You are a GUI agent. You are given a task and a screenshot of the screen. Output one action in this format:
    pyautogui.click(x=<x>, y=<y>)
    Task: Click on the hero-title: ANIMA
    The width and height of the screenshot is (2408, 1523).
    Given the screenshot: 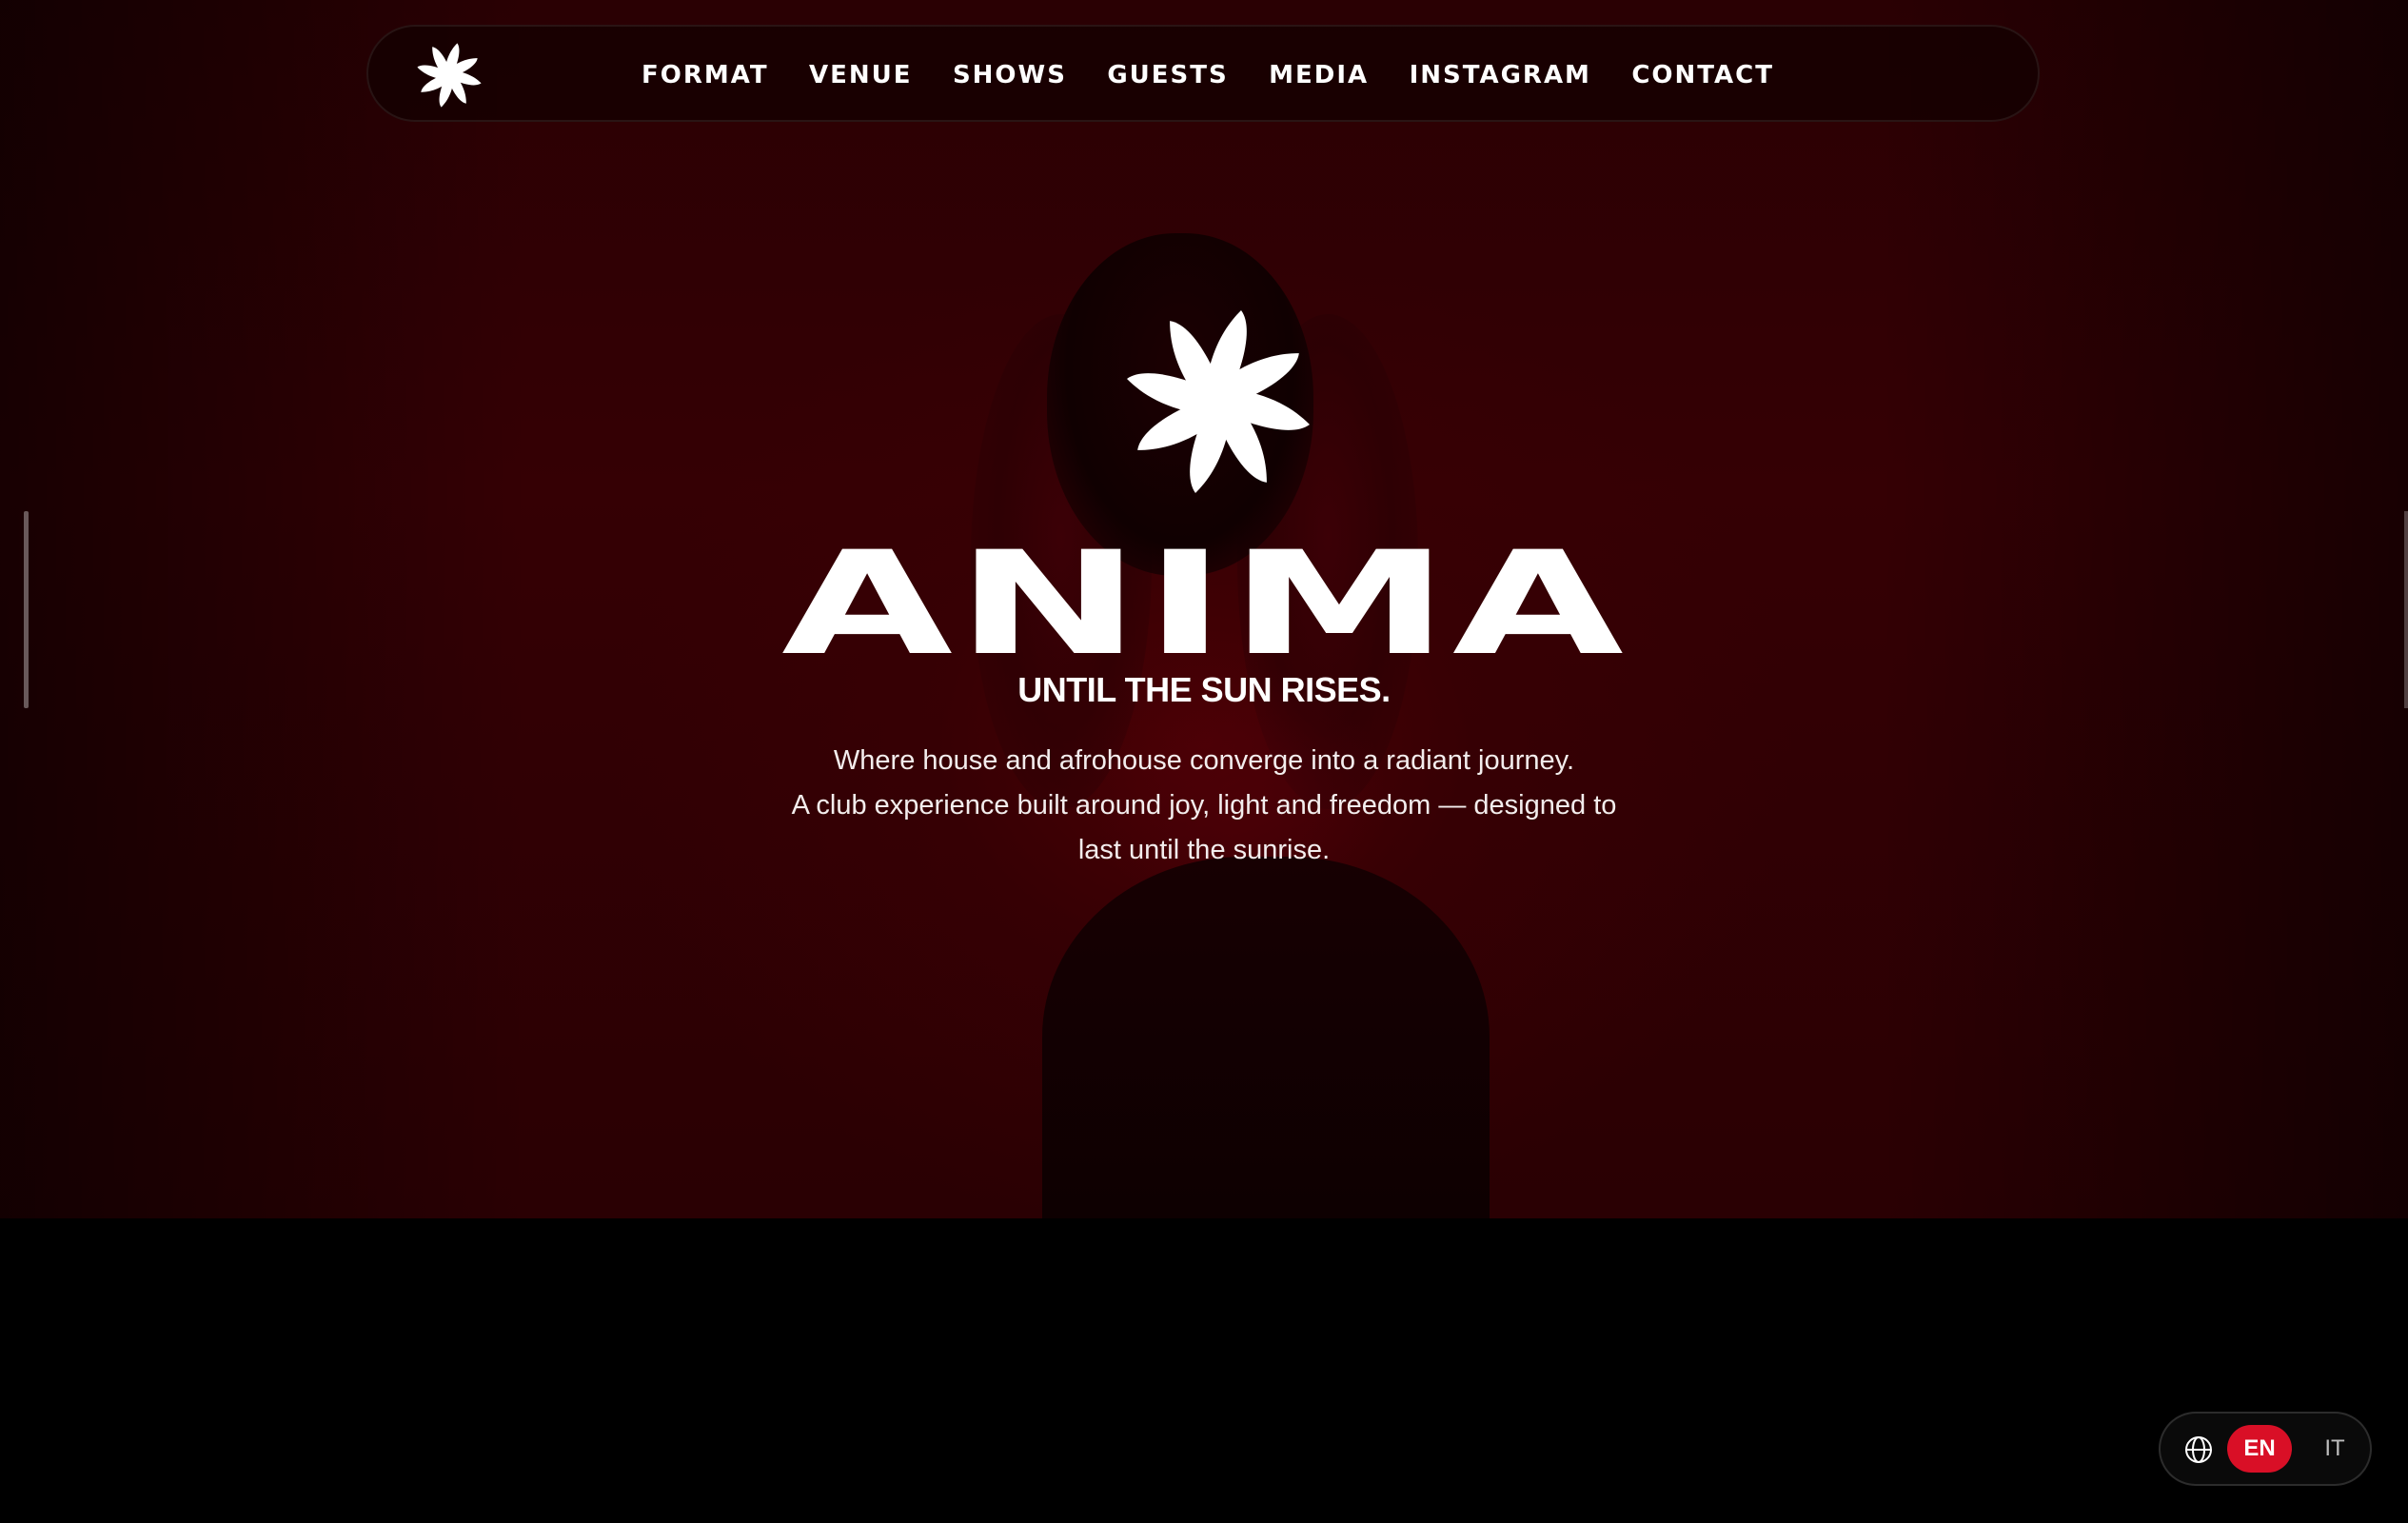 What is the action you would take?
    pyautogui.click(x=1204, y=605)
    